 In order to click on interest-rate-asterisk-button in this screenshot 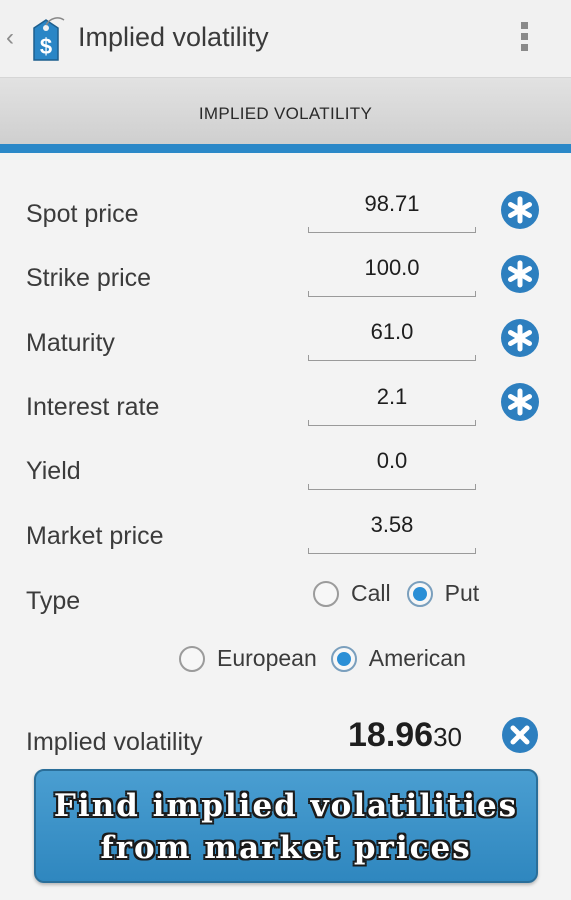, I will do `click(520, 402)`.